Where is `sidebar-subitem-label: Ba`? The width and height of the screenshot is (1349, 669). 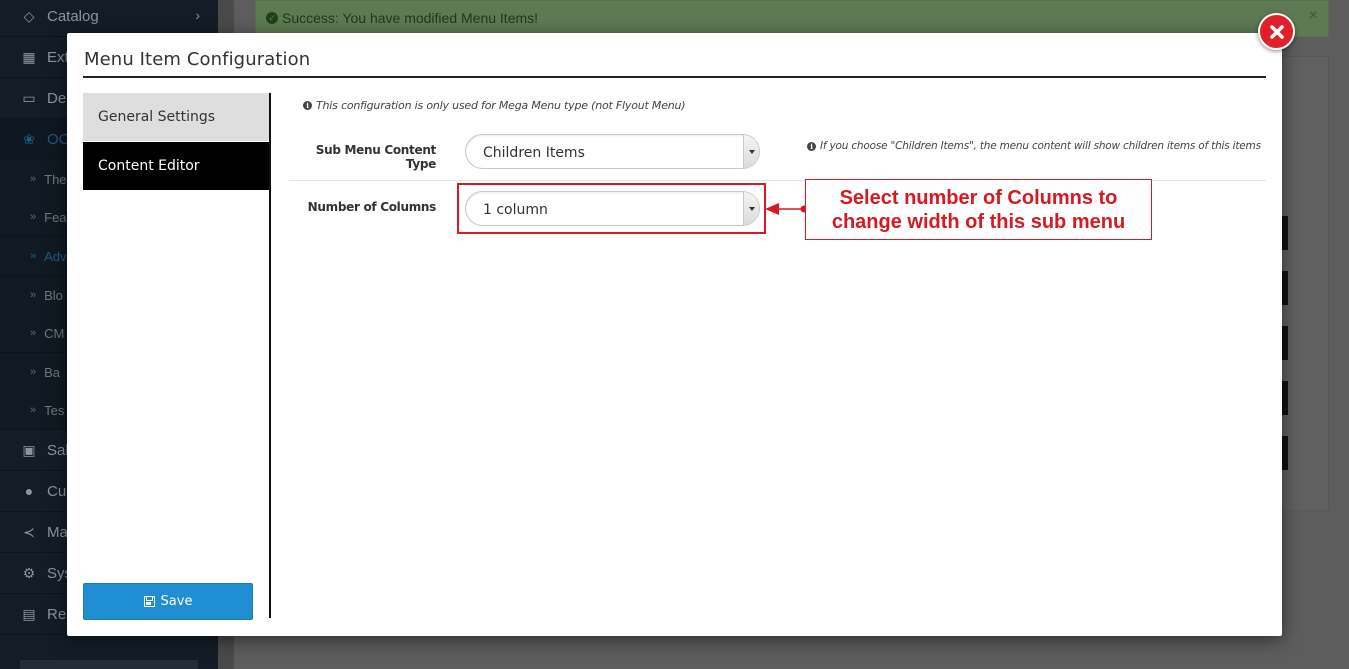 sidebar-subitem-label: Ba is located at coordinates (52, 372).